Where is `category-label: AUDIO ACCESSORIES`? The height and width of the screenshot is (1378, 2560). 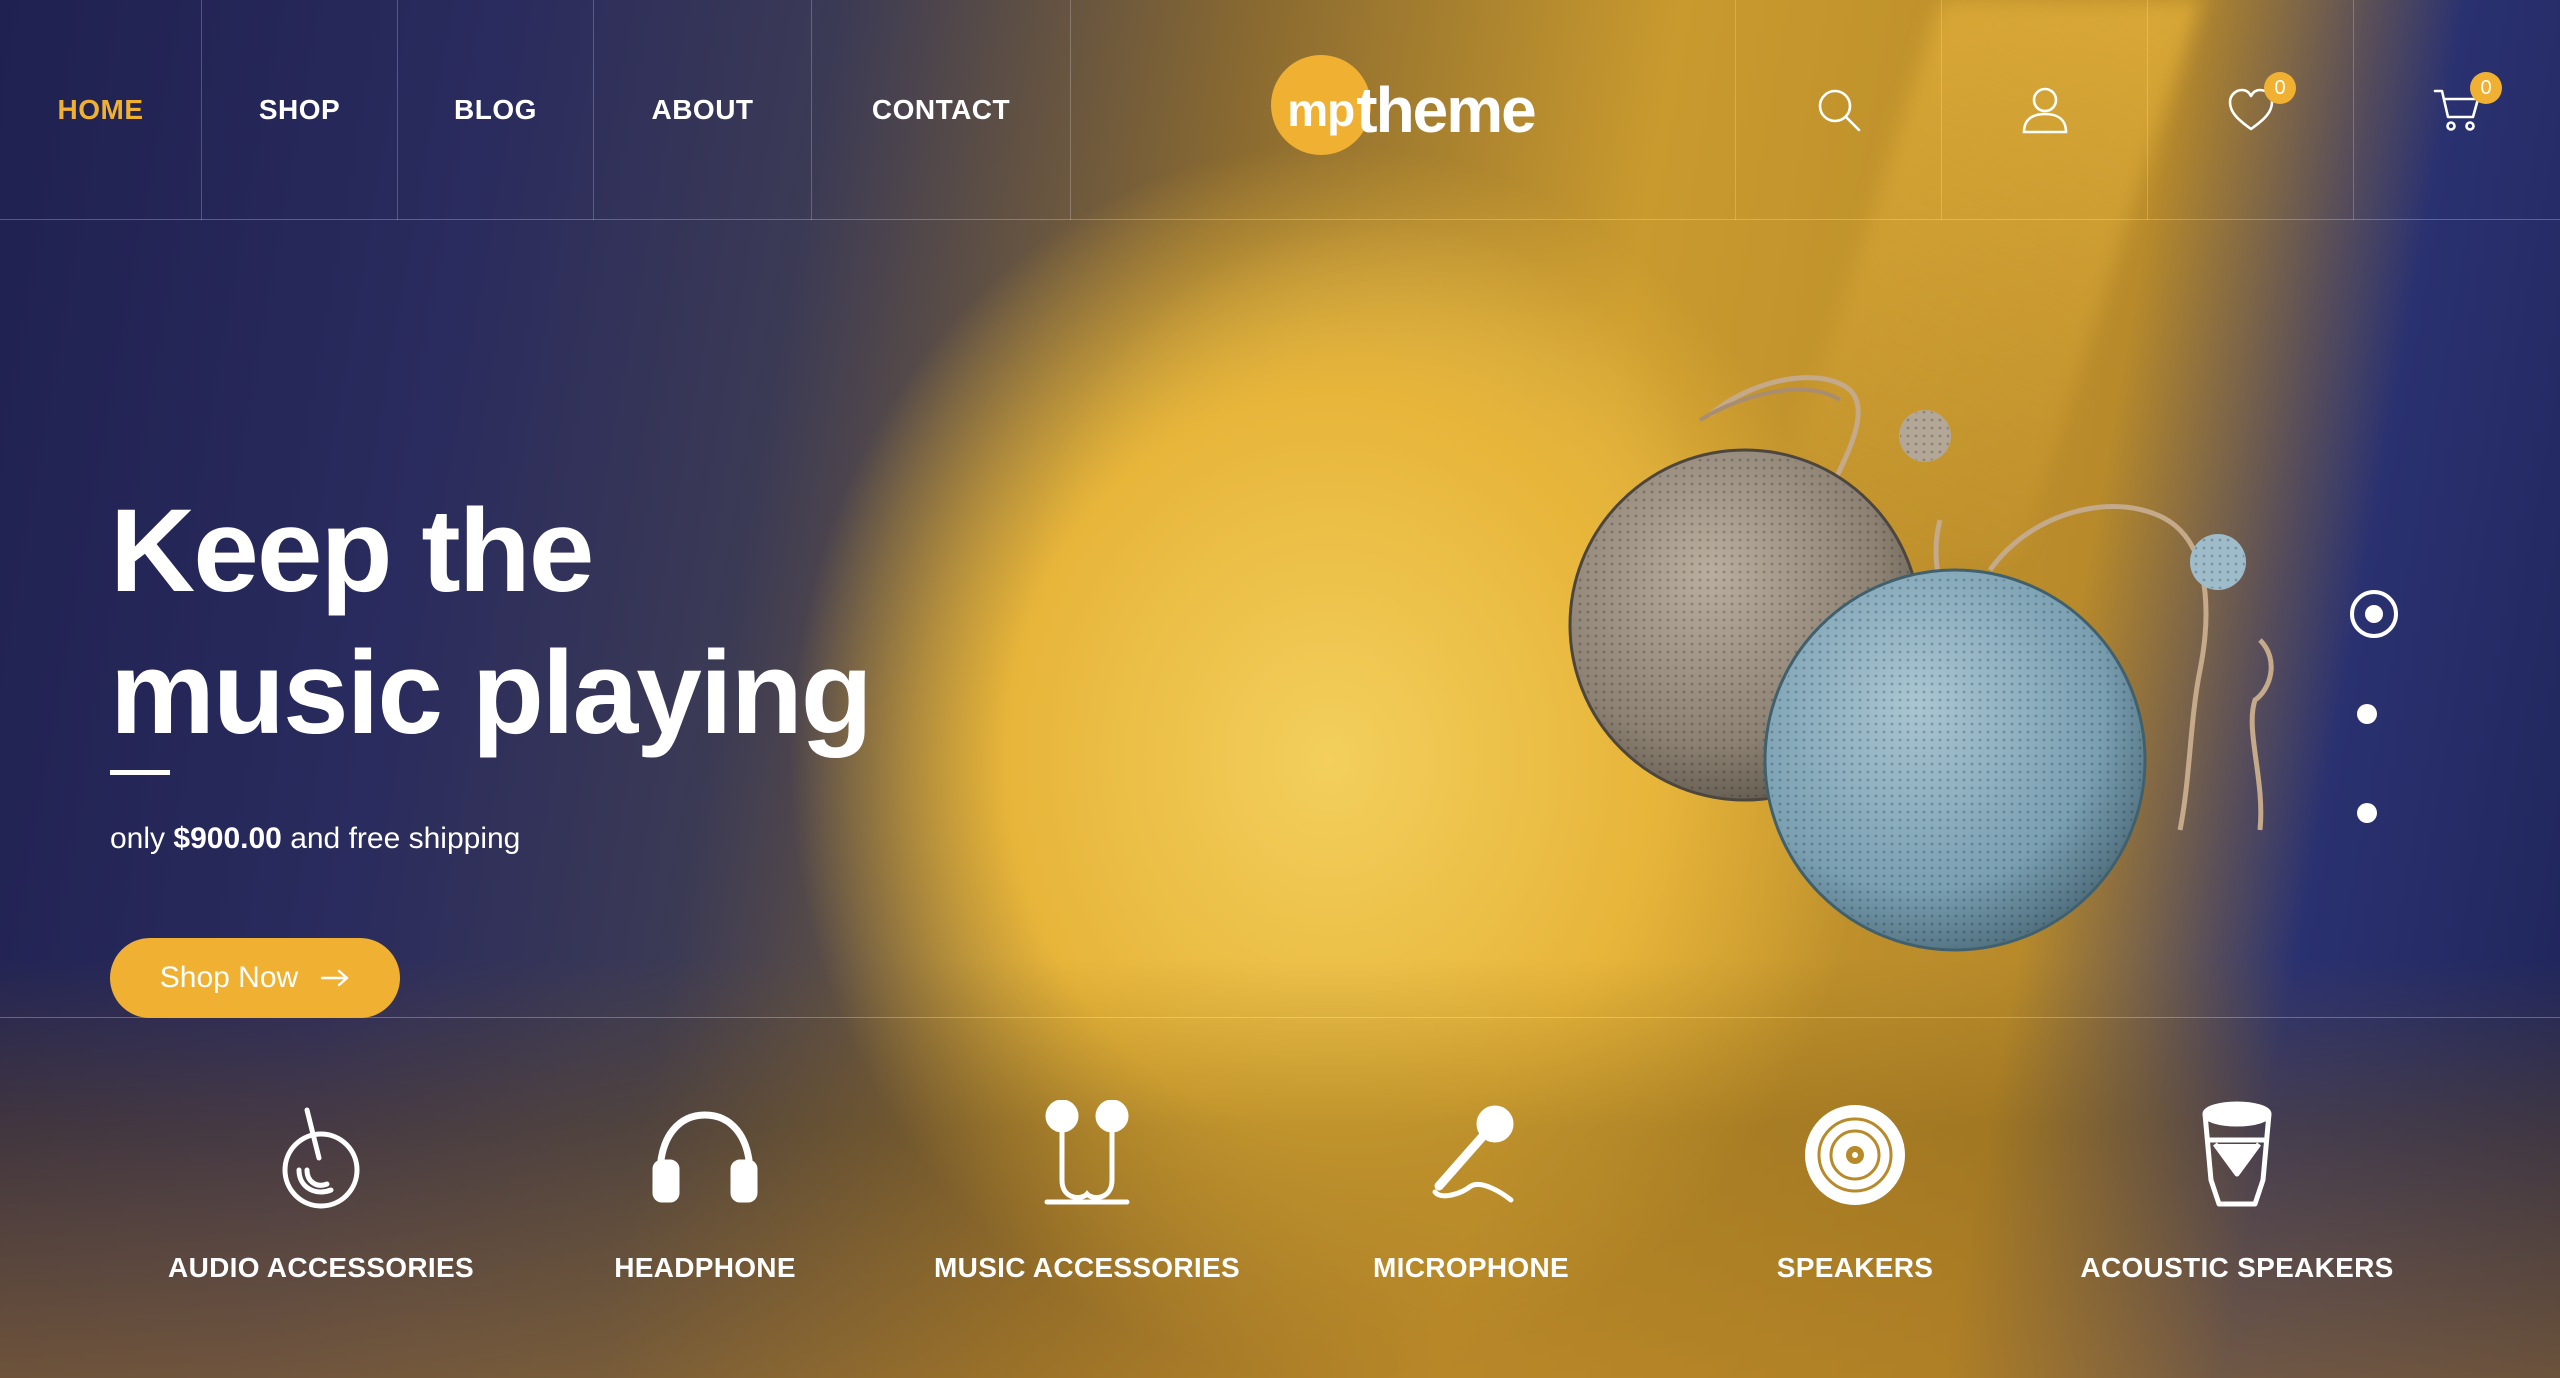
category-label: AUDIO ACCESSORIES is located at coordinates (321, 1267).